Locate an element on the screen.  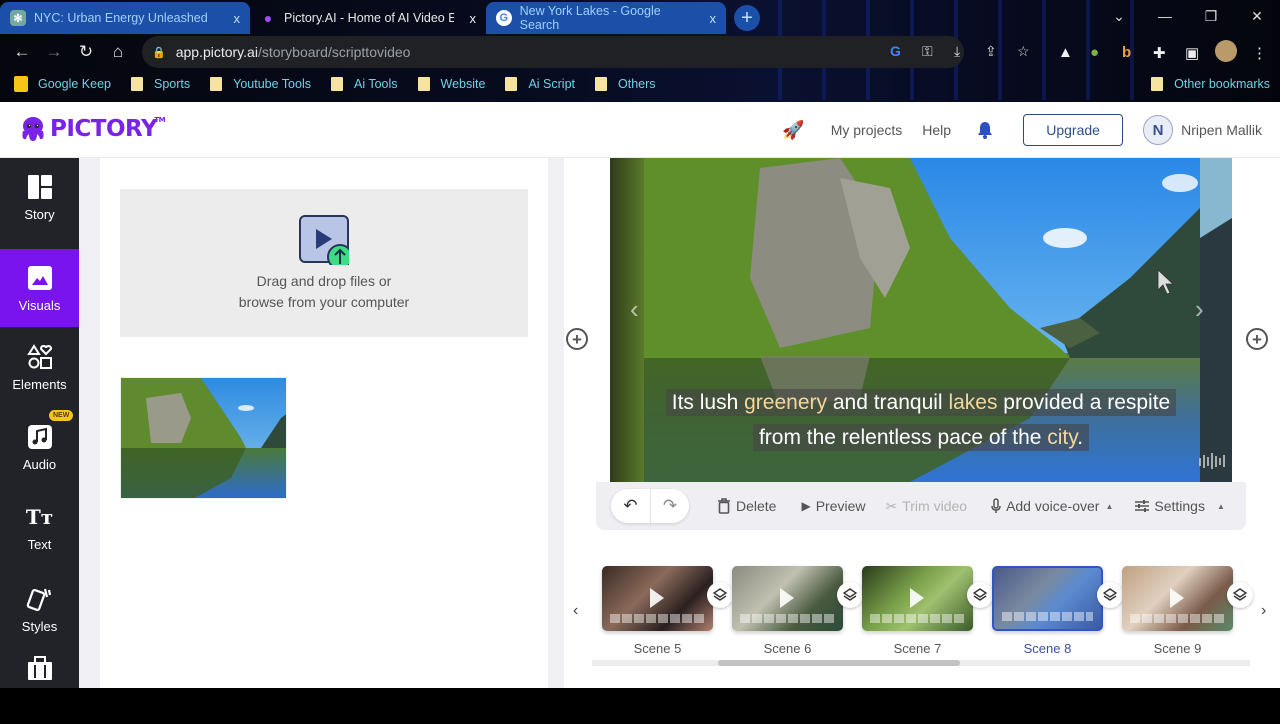
forward-icon: → is located at coordinates (54, 52).